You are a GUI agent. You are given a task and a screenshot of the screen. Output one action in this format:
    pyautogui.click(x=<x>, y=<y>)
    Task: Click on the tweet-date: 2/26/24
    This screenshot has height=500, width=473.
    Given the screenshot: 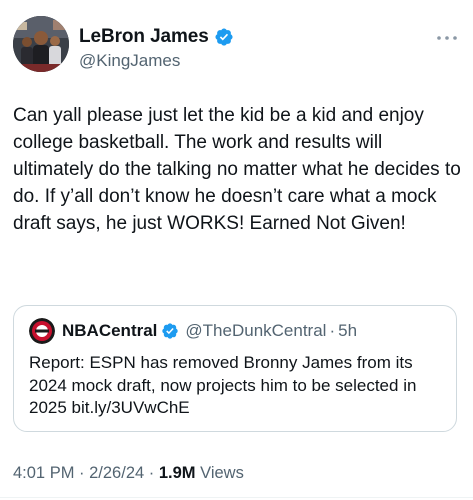 What is the action you would take?
    pyautogui.click(x=116, y=473)
    